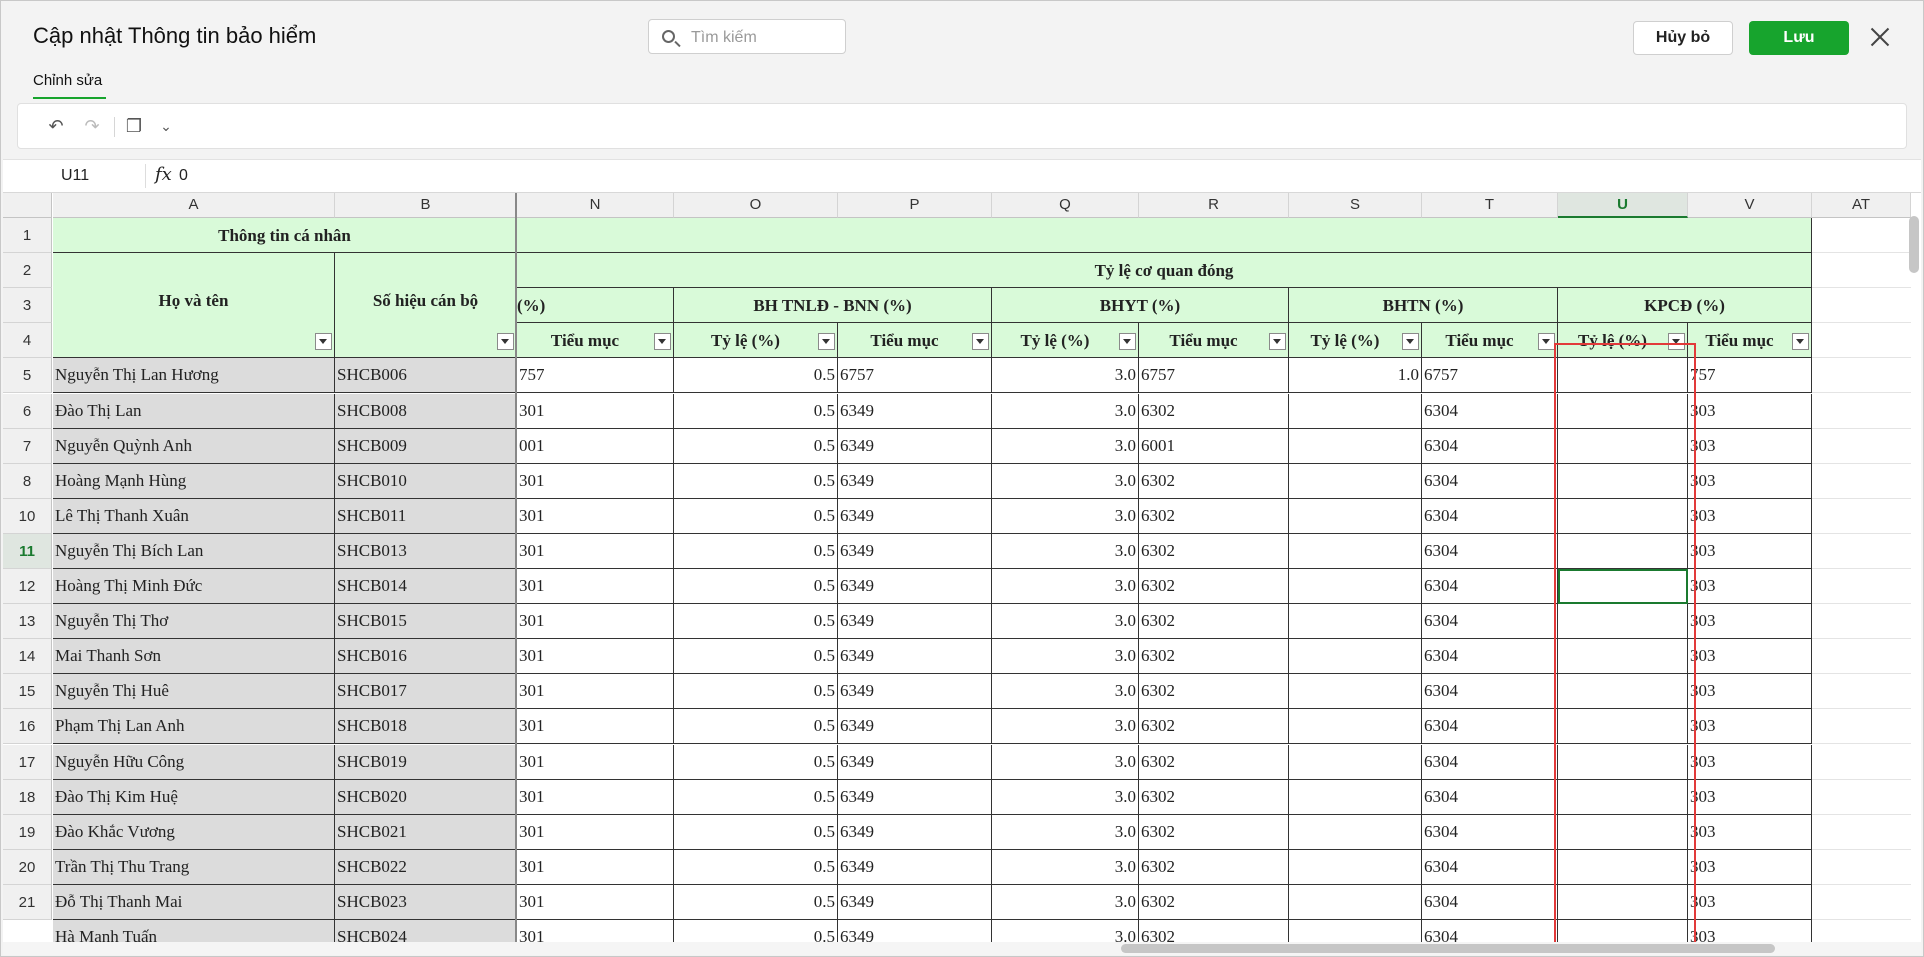 This screenshot has width=1924, height=957. Describe the element at coordinates (426, 516) in the screenshot. I see `cell-staff-code: SHCB011` at that location.